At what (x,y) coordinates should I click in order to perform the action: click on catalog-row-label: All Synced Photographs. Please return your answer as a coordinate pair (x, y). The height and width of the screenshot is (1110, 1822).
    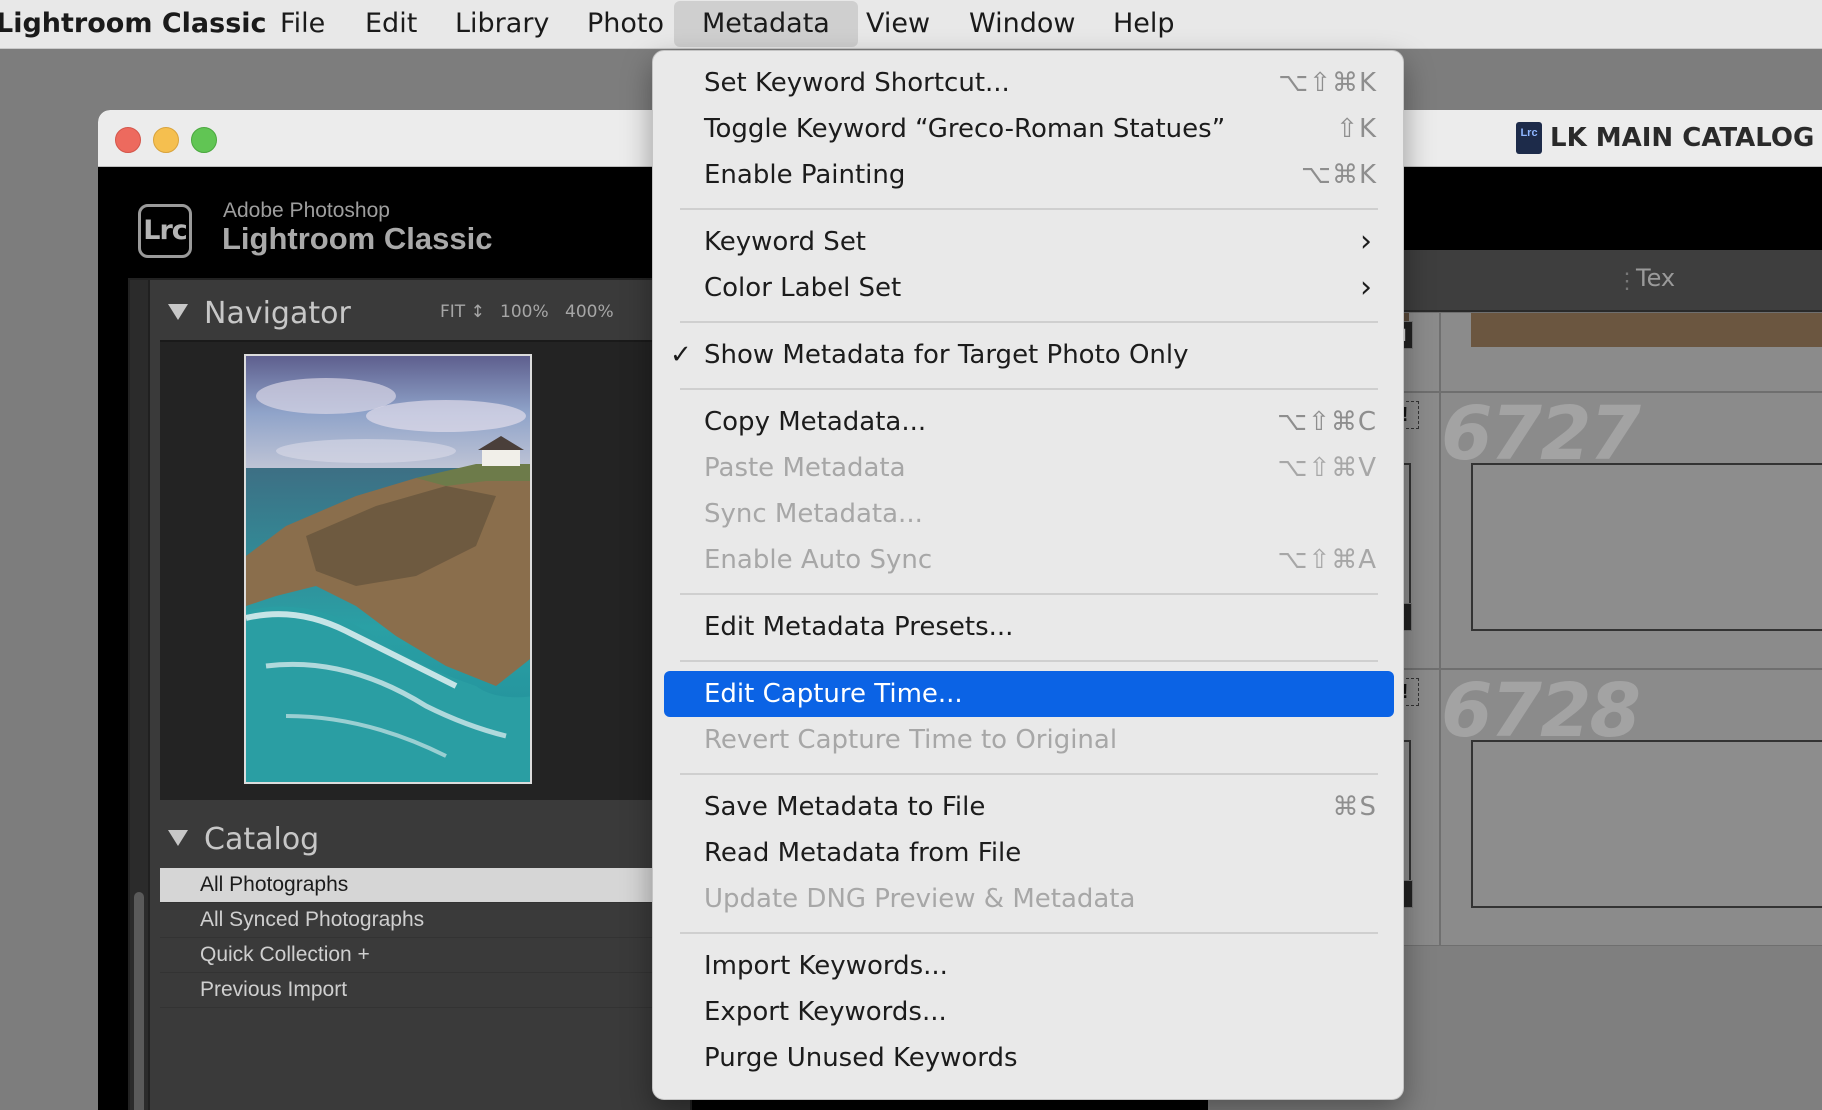
    Looking at the image, I should click on (312, 919).